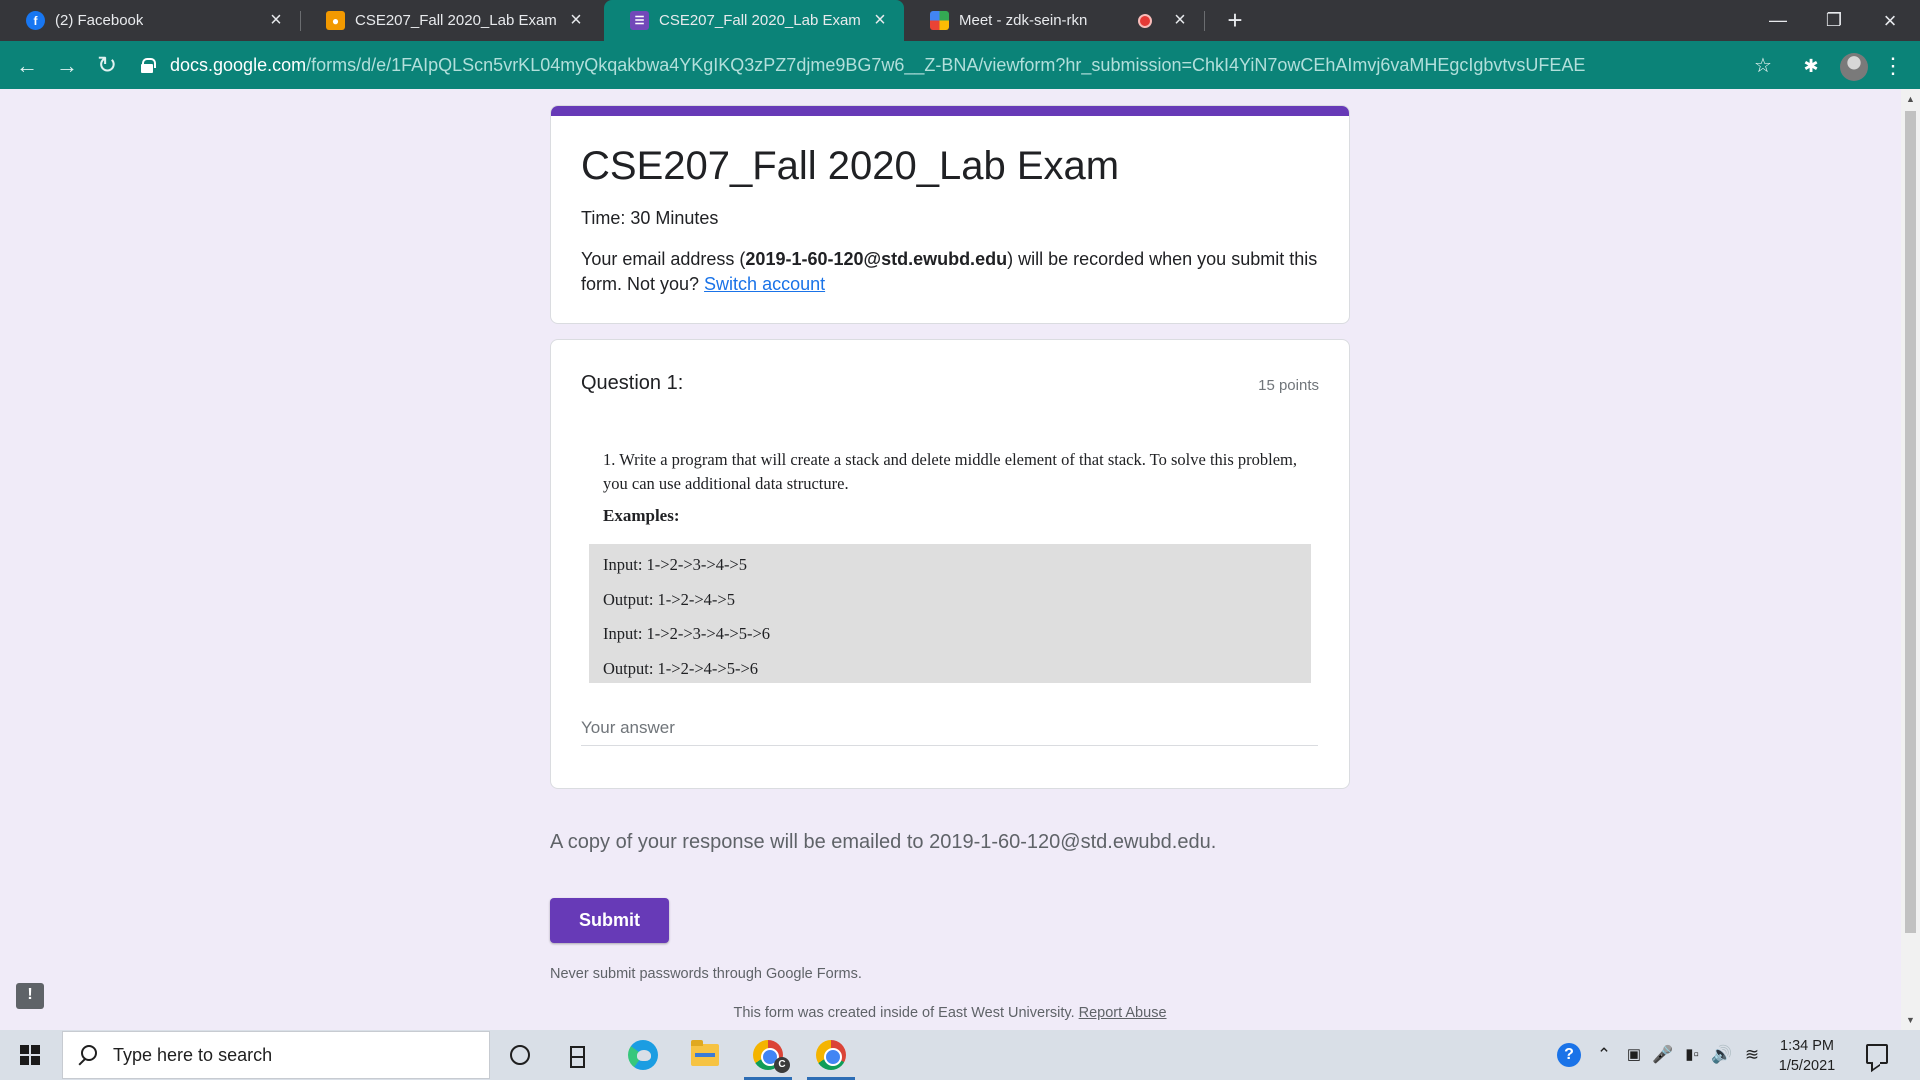  What do you see at coordinates (641, 515) in the screenshot?
I see `examples-heading: Examples:` at bounding box center [641, 515].